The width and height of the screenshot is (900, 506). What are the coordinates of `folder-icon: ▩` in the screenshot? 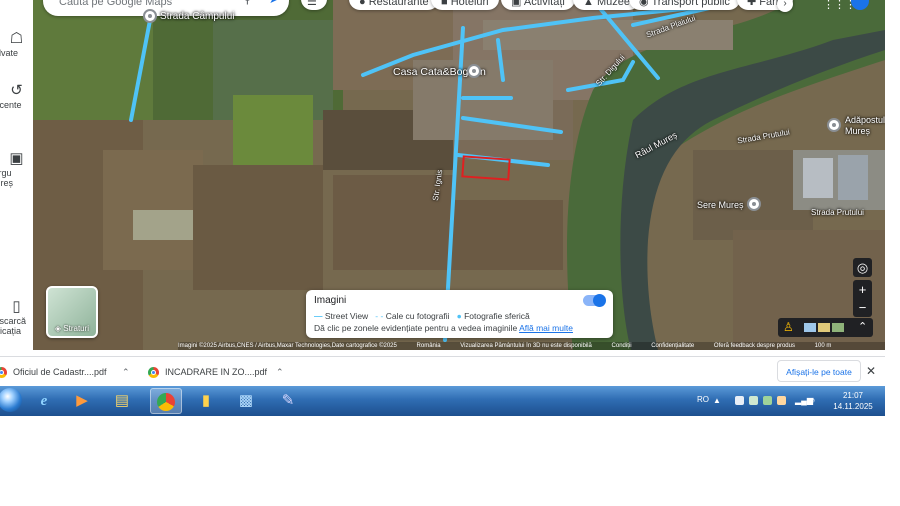 It's located at (246, 401).